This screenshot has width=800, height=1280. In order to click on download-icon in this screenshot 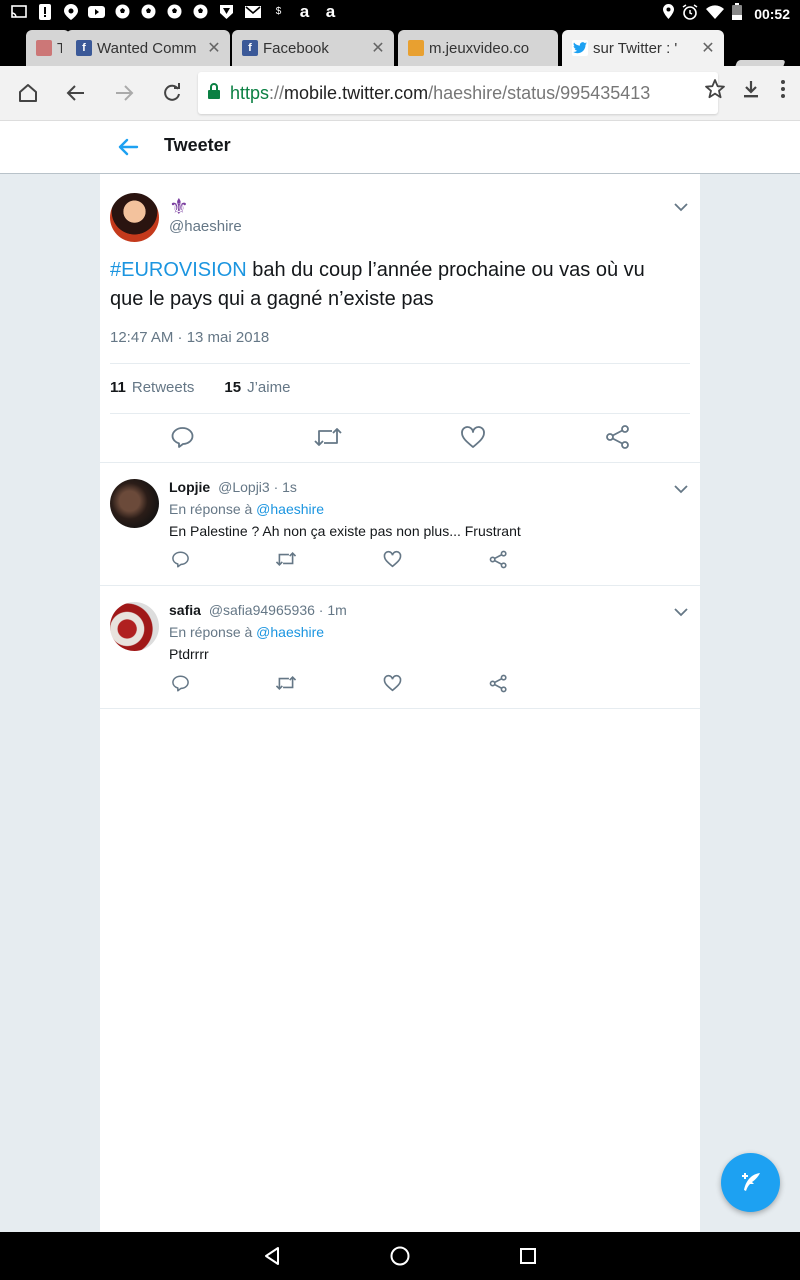, I will do `click(751, 91)`.